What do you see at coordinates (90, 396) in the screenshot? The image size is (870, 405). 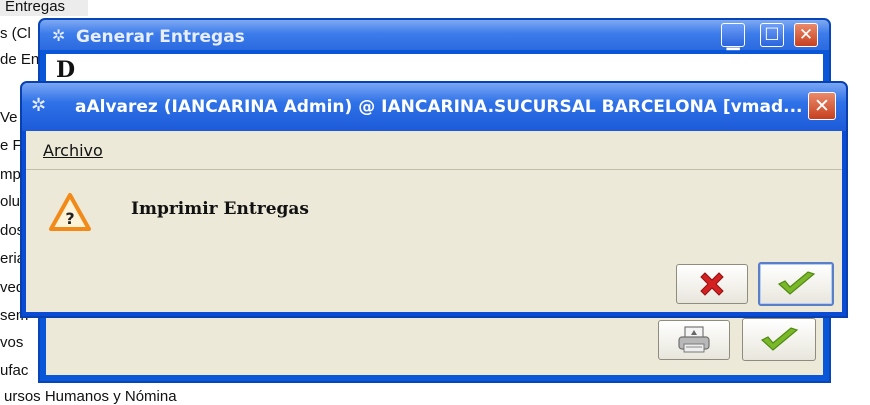 I see `bg-menu-item-recursos-humanos: ursos Humanos y Nómina` at bounding box center [90, 396].